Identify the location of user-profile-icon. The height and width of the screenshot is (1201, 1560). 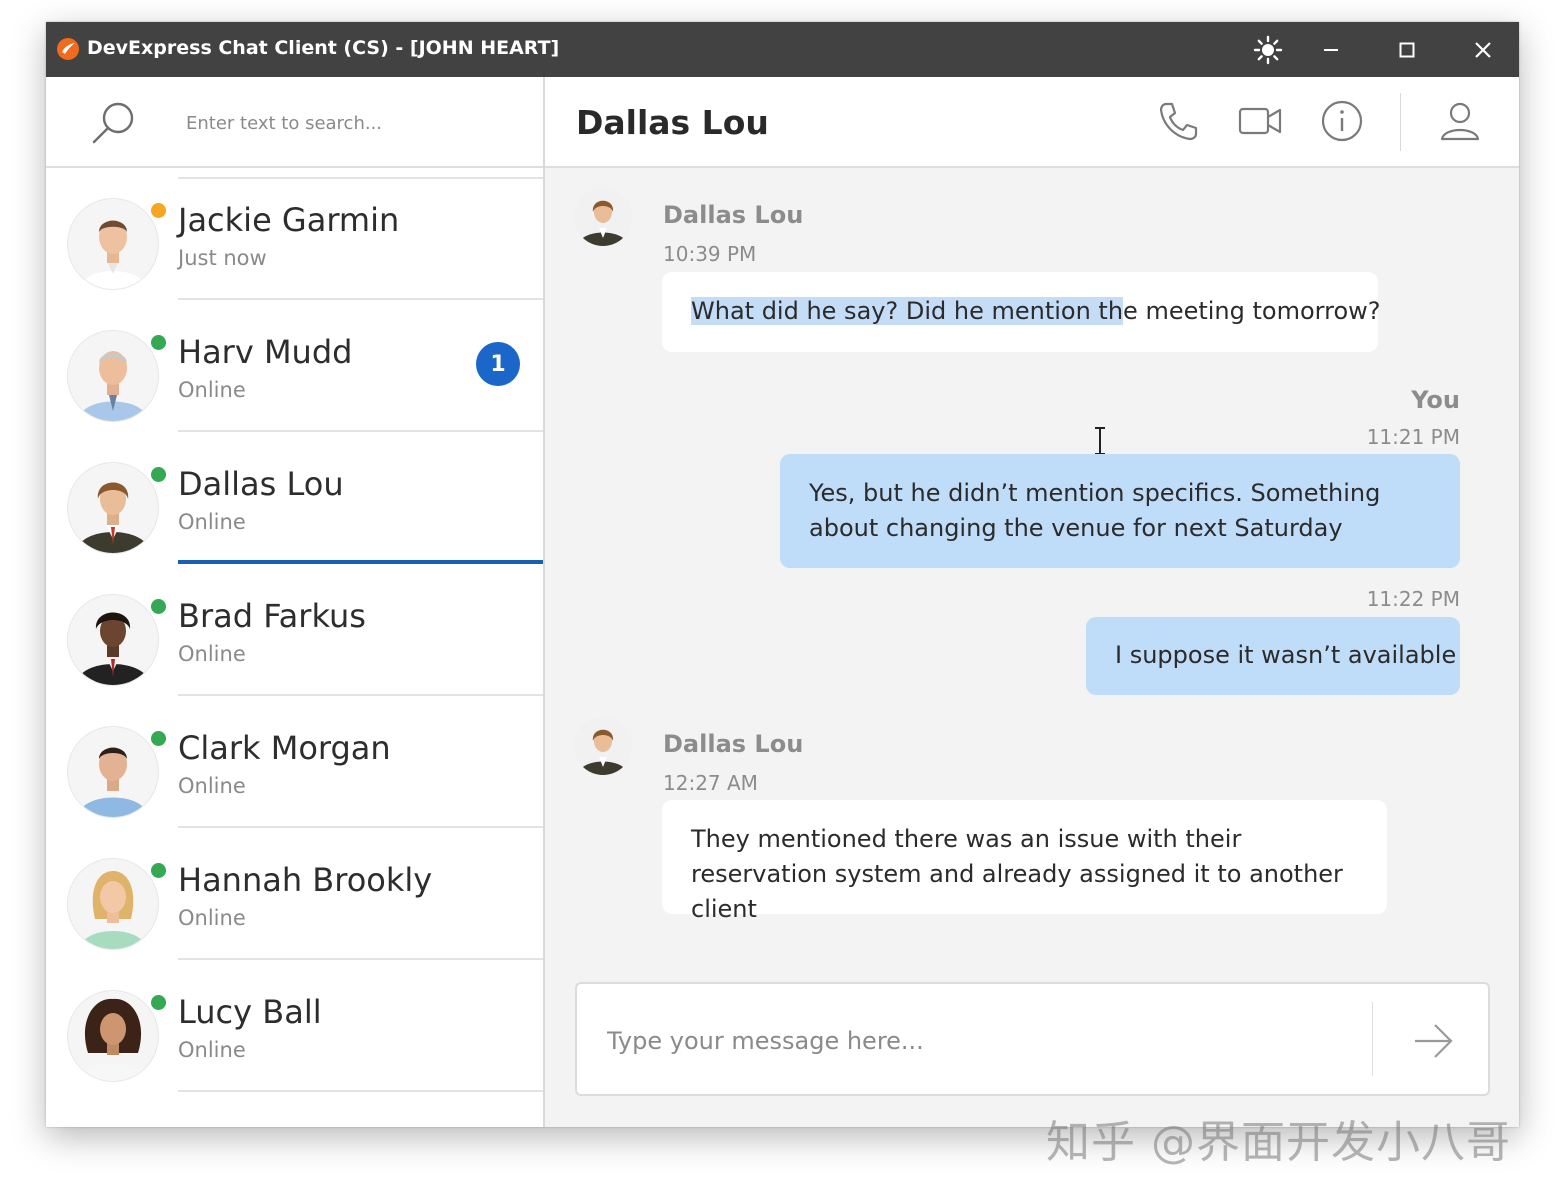
(1460, 121).